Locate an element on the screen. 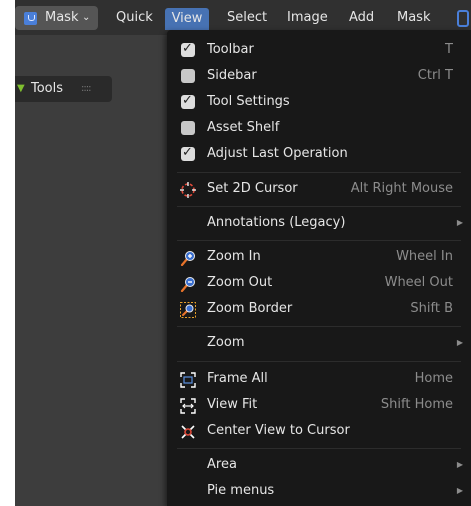 Image resolution: width=471 pixels, height=506 pixels. shortcut-text: Alt Right Mouse is located at coordinates (401, 188).